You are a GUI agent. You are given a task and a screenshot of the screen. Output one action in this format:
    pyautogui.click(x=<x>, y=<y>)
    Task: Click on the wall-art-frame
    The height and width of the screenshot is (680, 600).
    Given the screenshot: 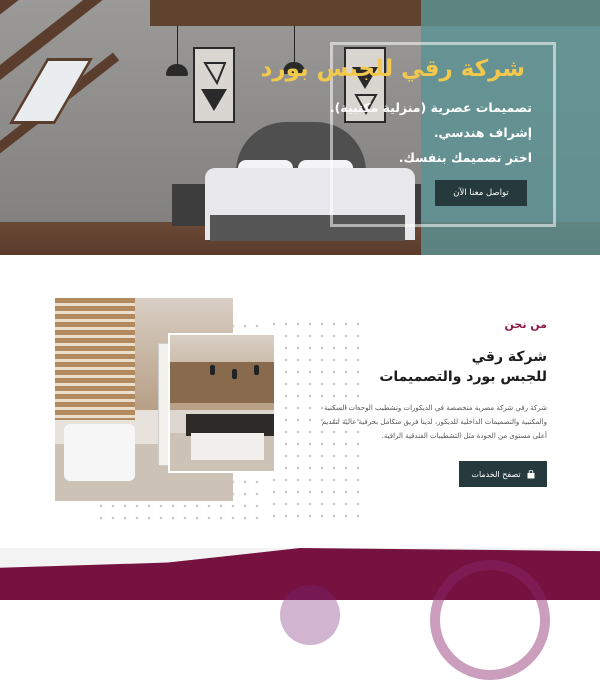 What is the action you would take?
    pyautogui.click(x=214, y=85)
    